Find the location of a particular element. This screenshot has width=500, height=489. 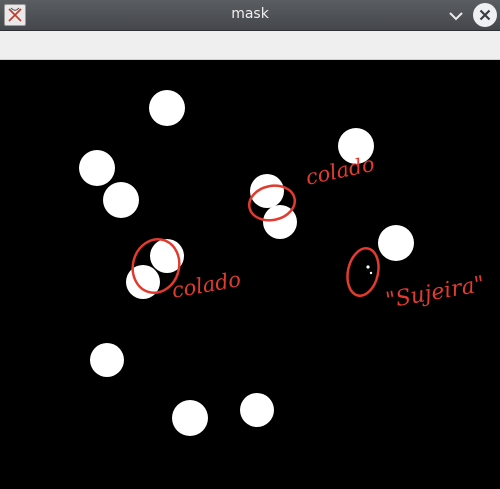

annotation-circle is located at coordinates (363, 272).